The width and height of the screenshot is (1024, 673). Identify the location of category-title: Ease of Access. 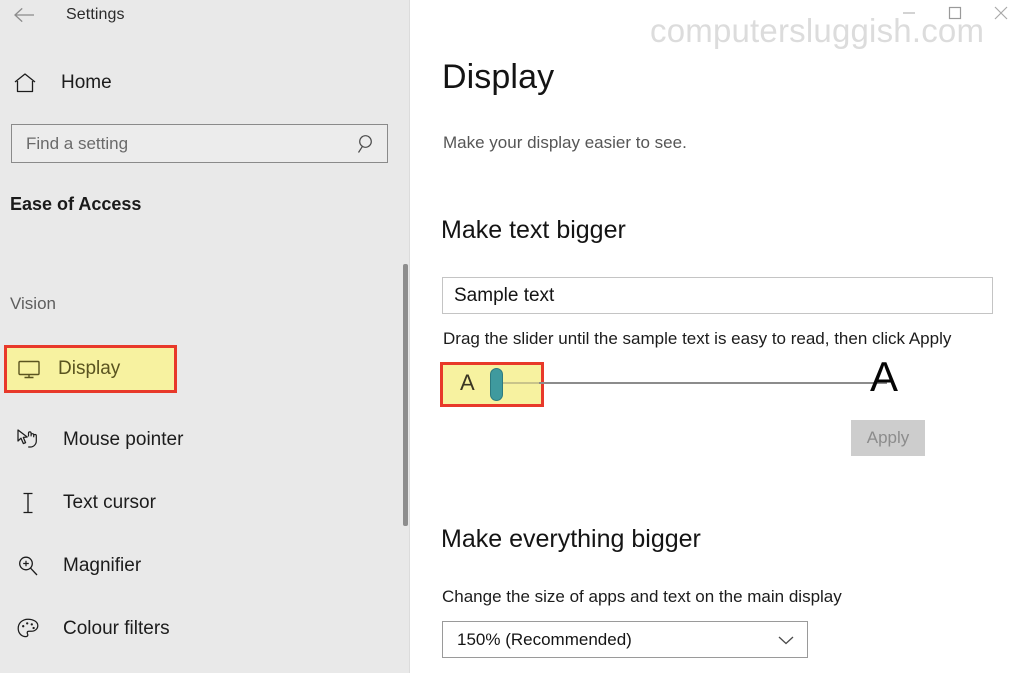
(76, 204).